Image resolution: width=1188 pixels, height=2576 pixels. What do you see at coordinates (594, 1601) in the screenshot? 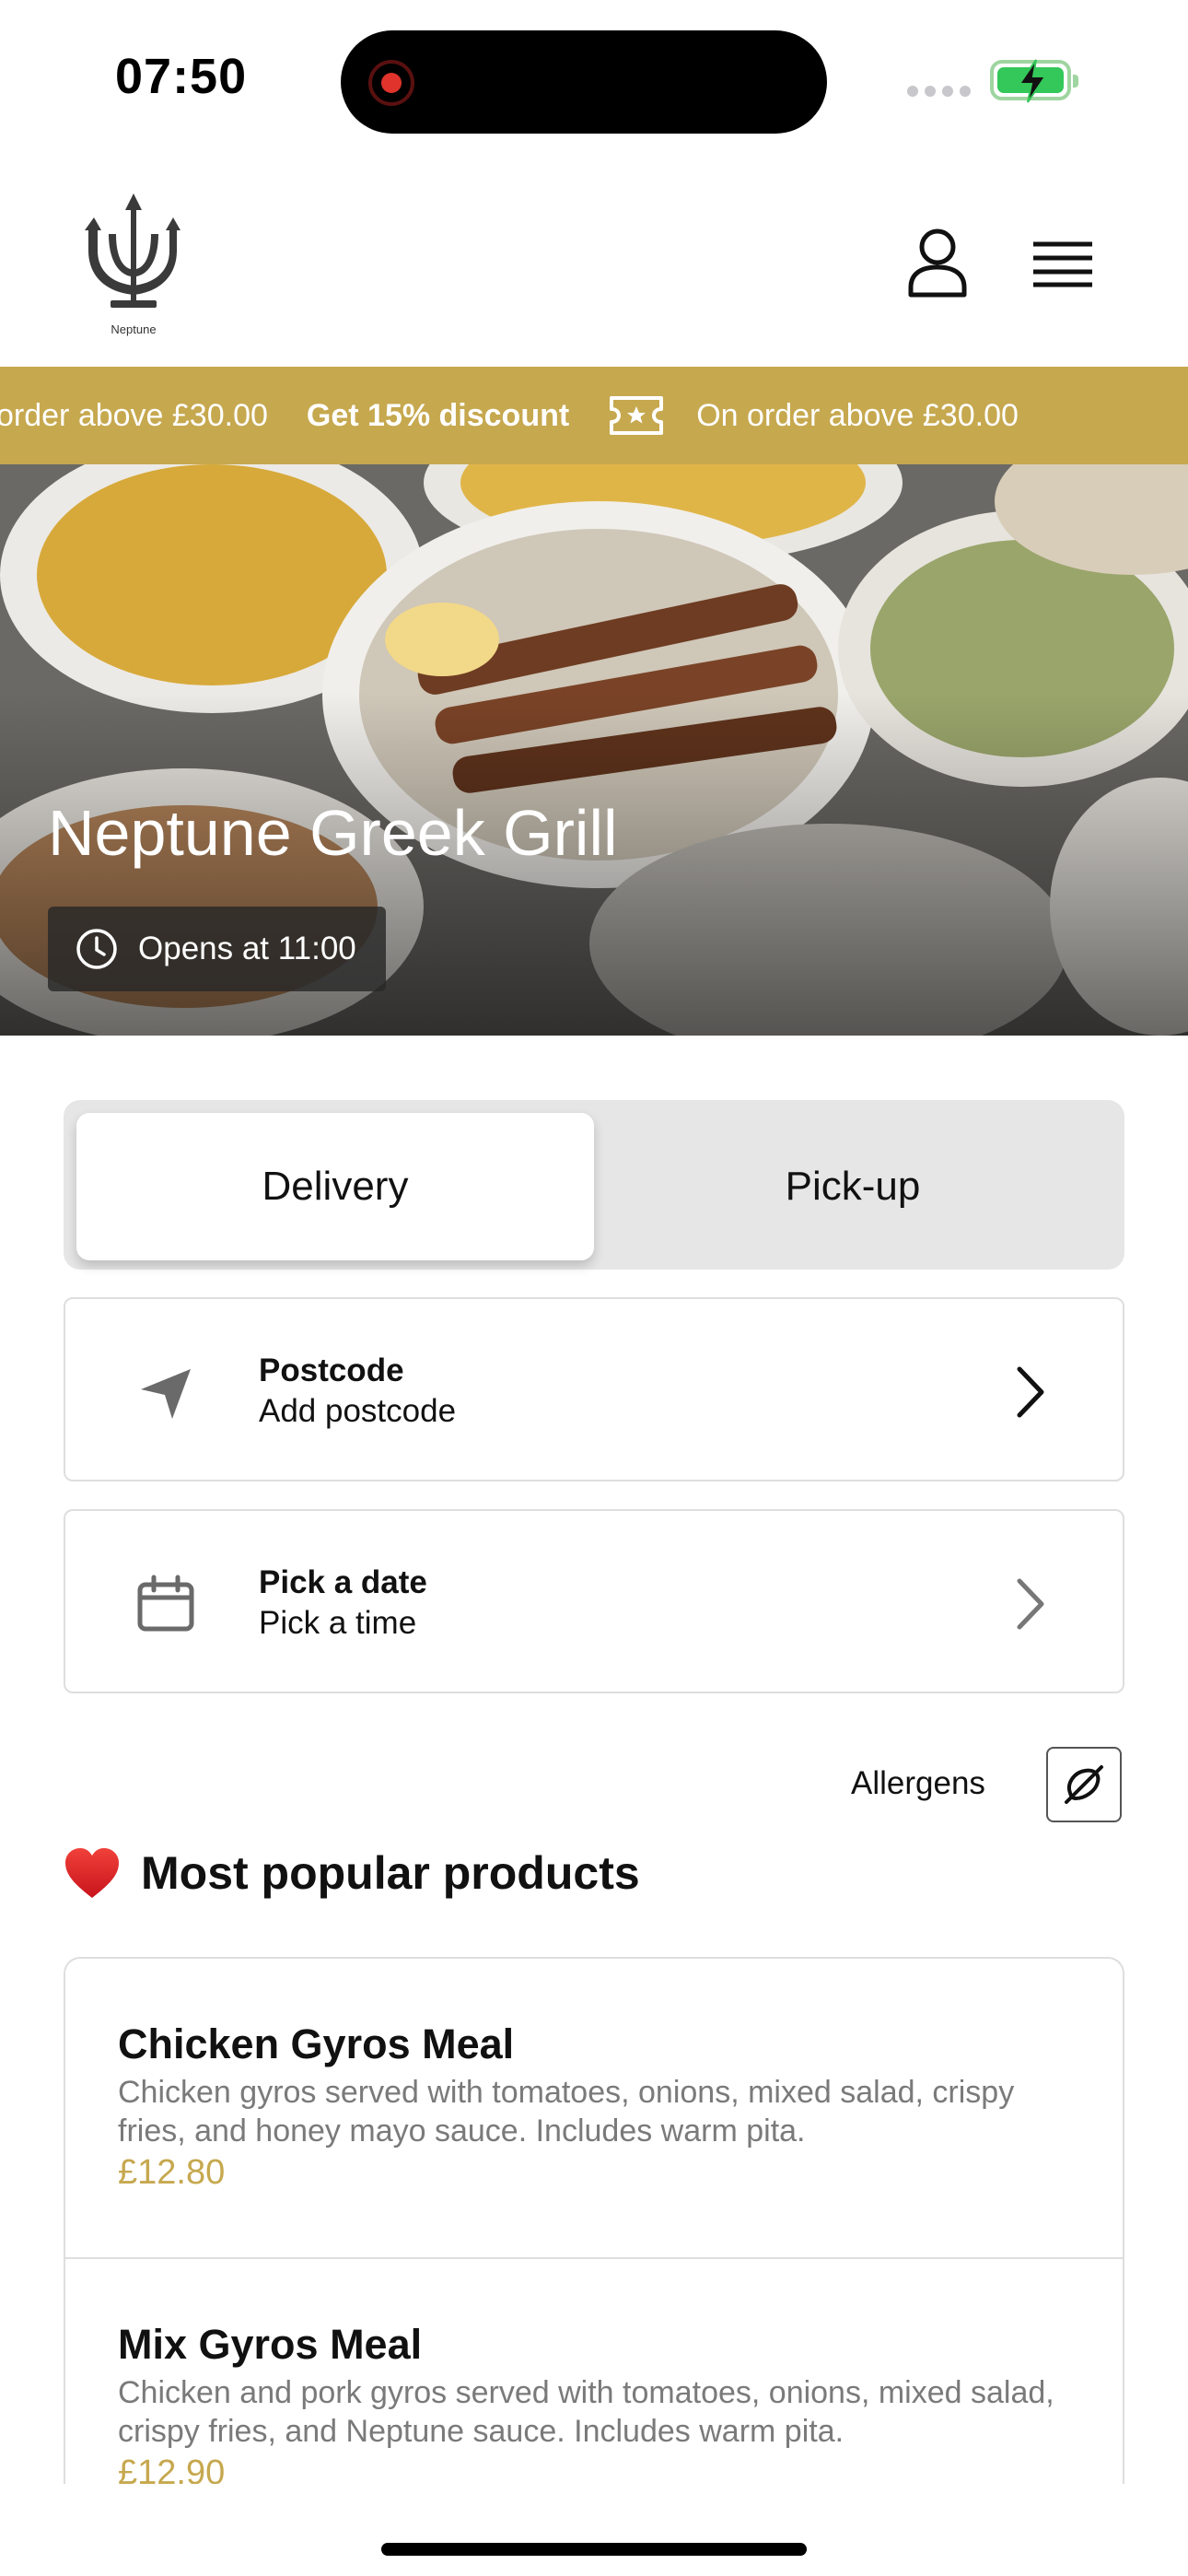
I see `date-time-card: Pick a date Pick a time` at bounding box center [594, 1601].